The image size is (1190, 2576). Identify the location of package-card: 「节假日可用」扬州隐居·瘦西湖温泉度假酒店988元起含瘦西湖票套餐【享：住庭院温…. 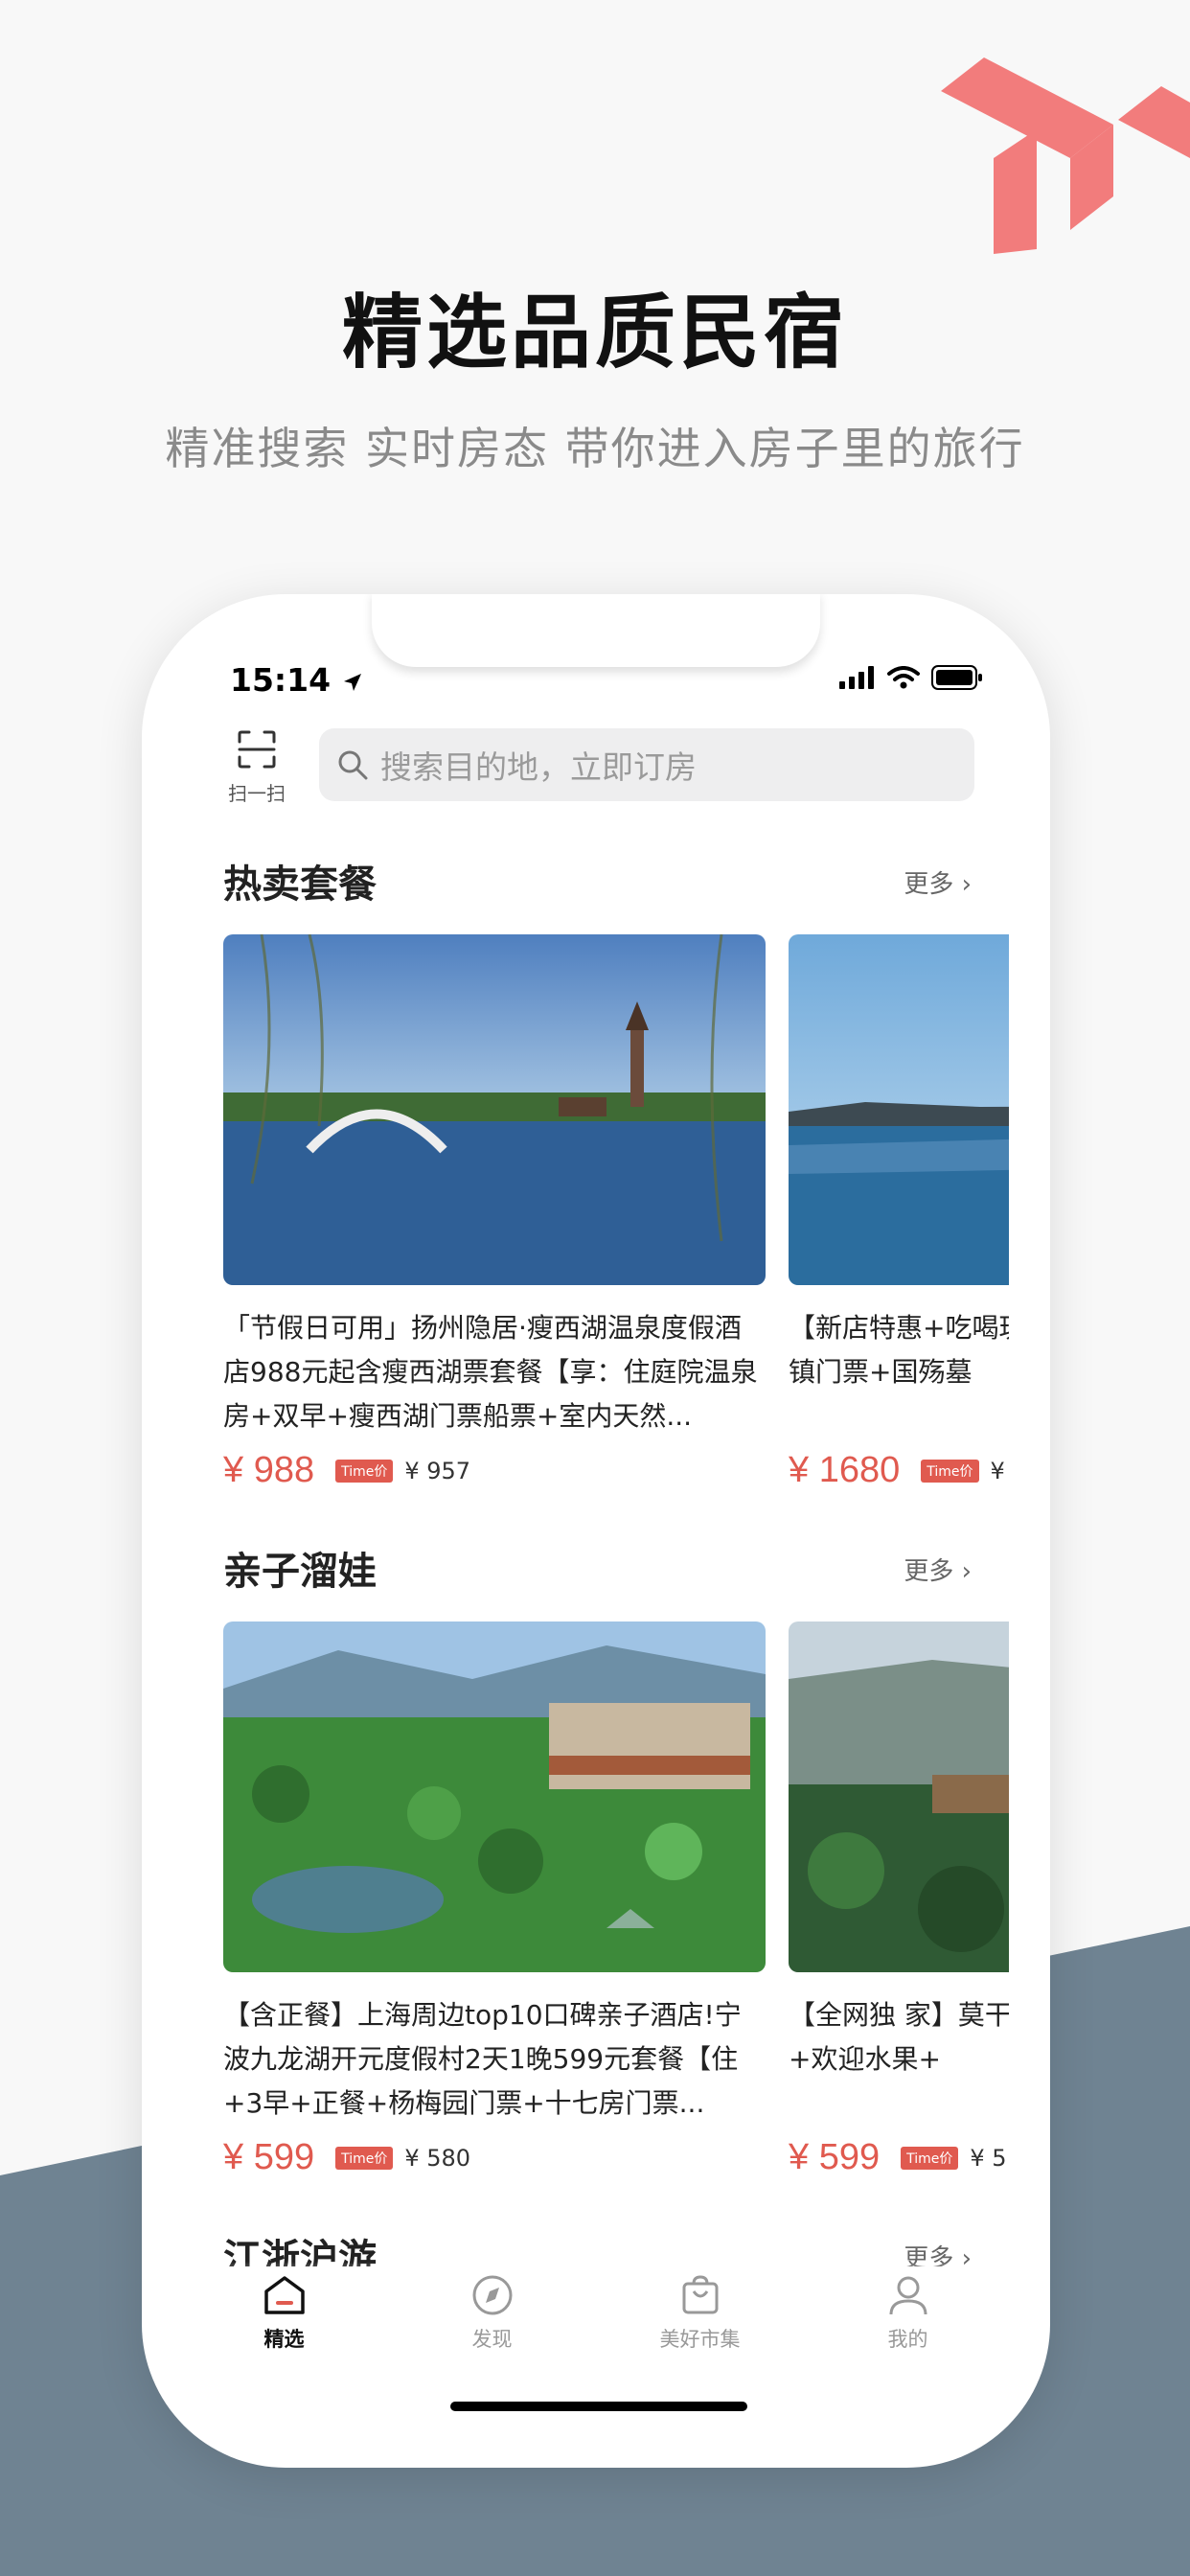
(495, 1212).